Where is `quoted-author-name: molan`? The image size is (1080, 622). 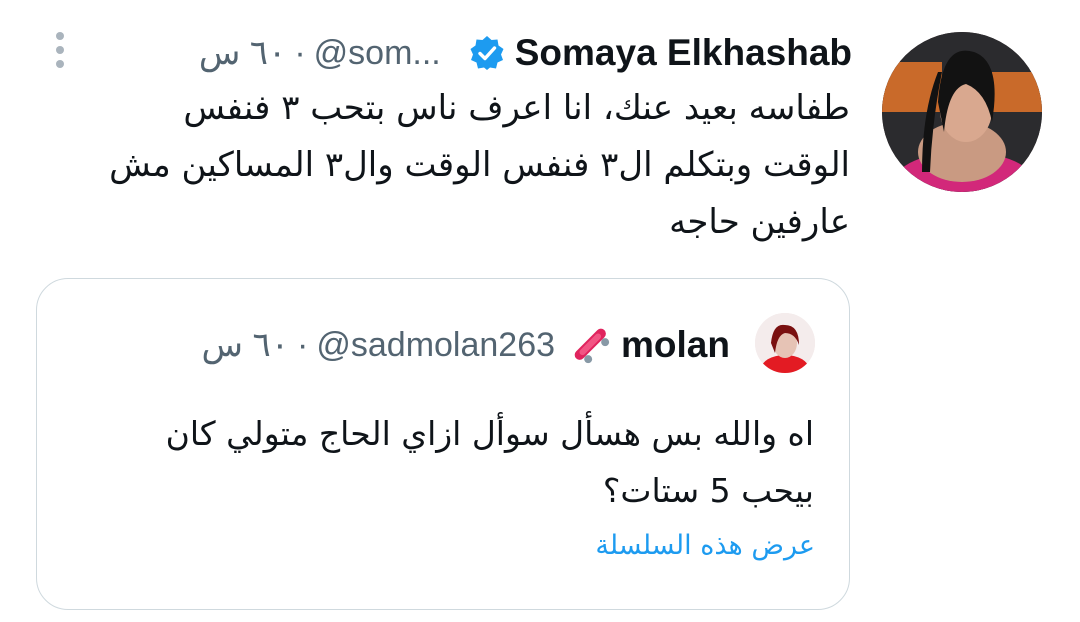
quoted-author-name: molan is located at coordinates (675, 345).